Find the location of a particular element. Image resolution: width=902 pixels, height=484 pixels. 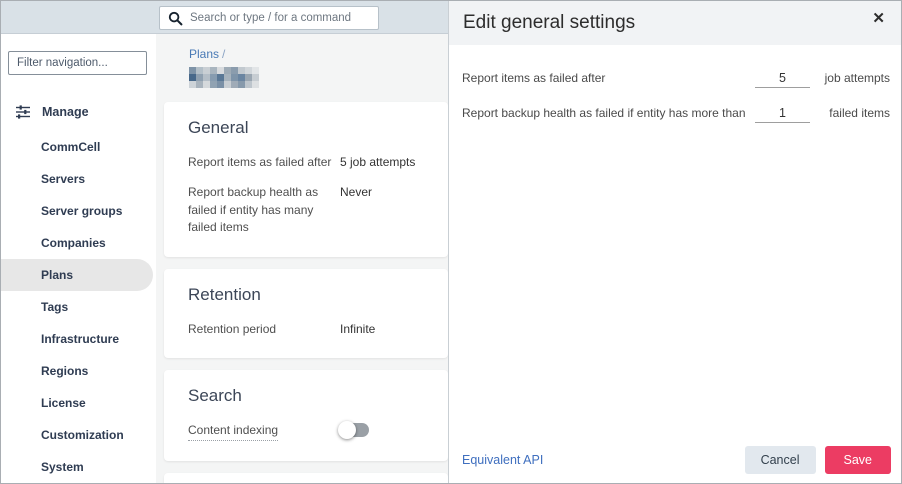

sidebar-item-tags: Tags is located at coordinates (78, 307).